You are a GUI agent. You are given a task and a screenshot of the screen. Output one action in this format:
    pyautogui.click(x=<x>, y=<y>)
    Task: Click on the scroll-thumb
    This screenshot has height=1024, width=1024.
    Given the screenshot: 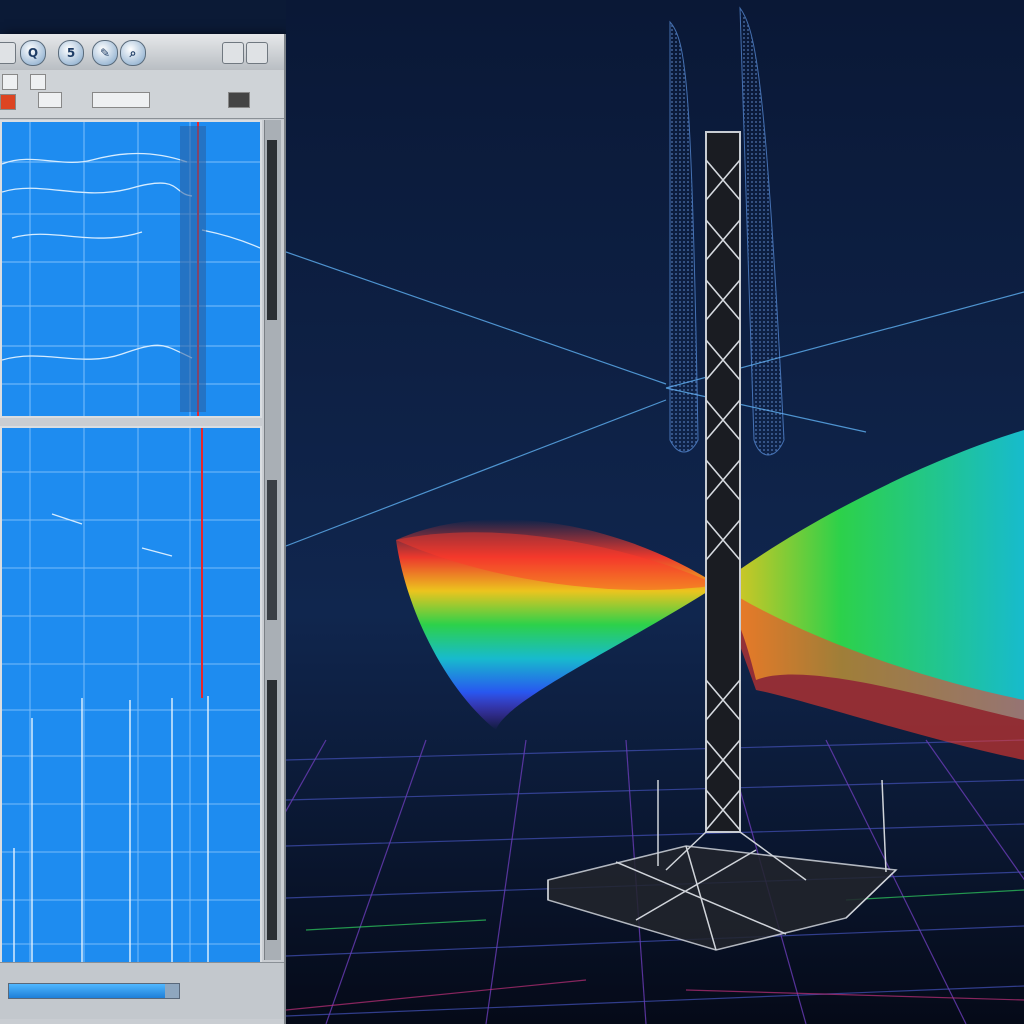 What is the action you would take?
    pyautogui.click(x=272, y=230)
    